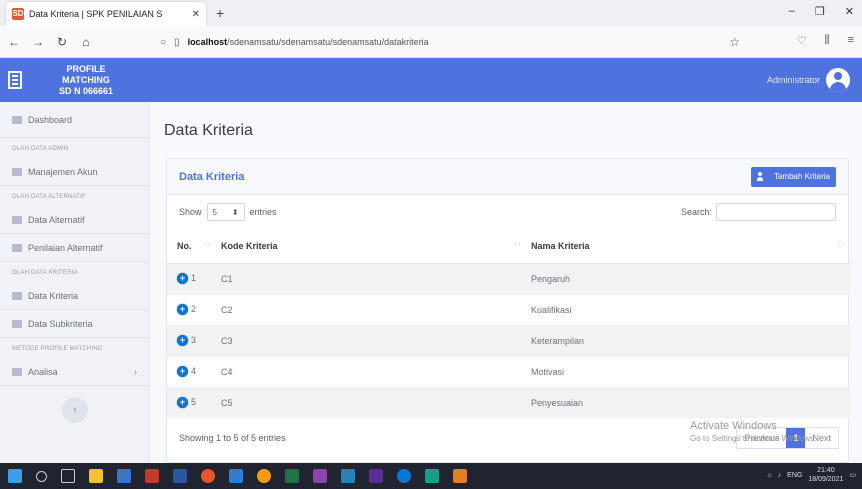  Describe the element at coordinates (825, 475) in the screenshot. I see `clock: 21:40 18/09/2021` at that location.